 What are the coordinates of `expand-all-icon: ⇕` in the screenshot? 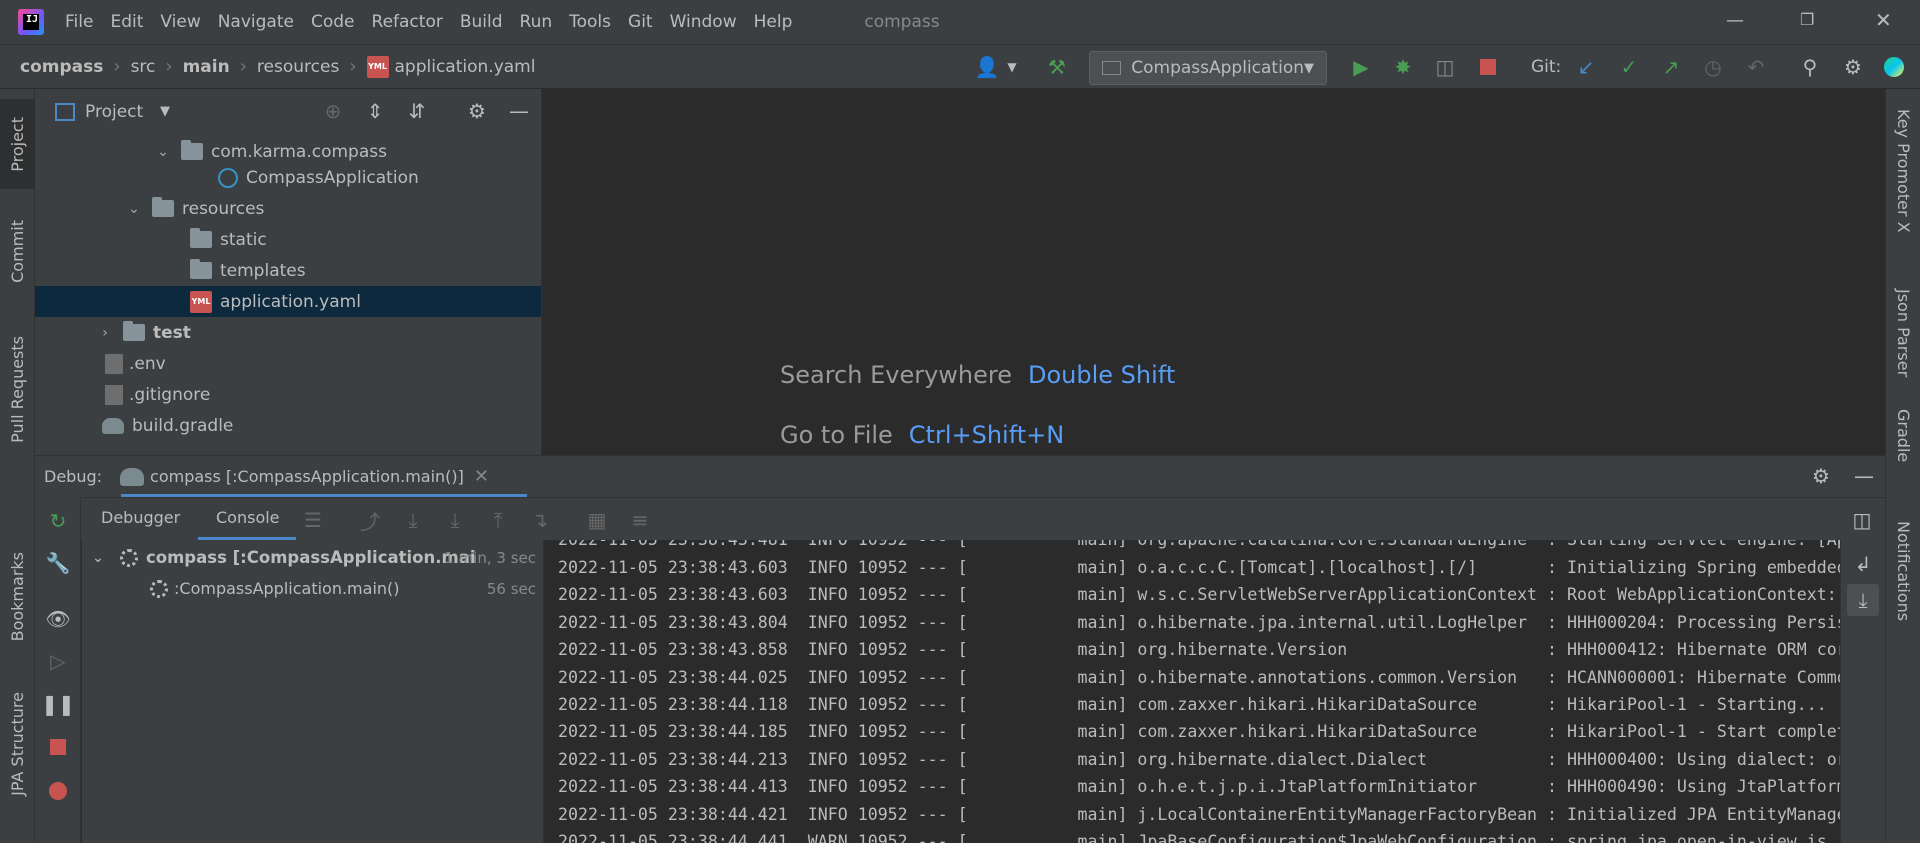 It's located at (375, 111).